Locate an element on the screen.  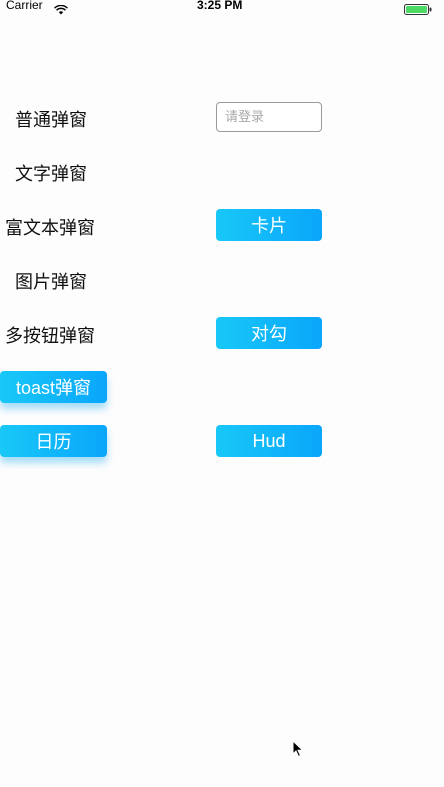
status-bar: Carrier 3:25 PM is located at coordinates (222, 7).